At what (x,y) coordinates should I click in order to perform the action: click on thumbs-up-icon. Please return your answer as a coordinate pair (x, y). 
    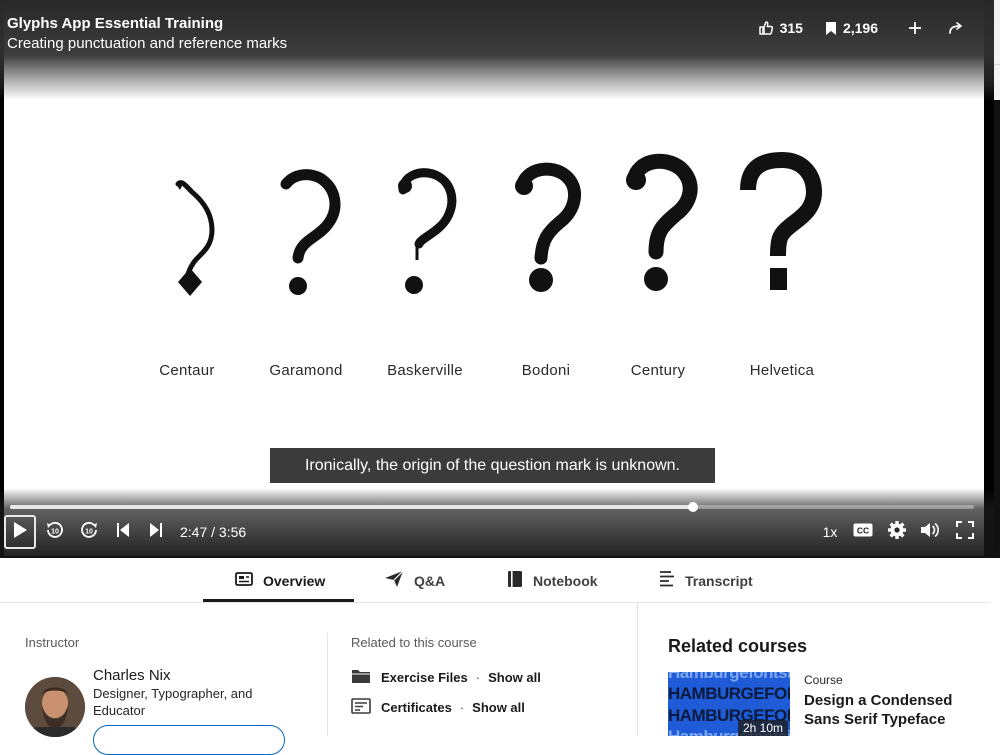
    Looking at the image, I should click on (766, 28).